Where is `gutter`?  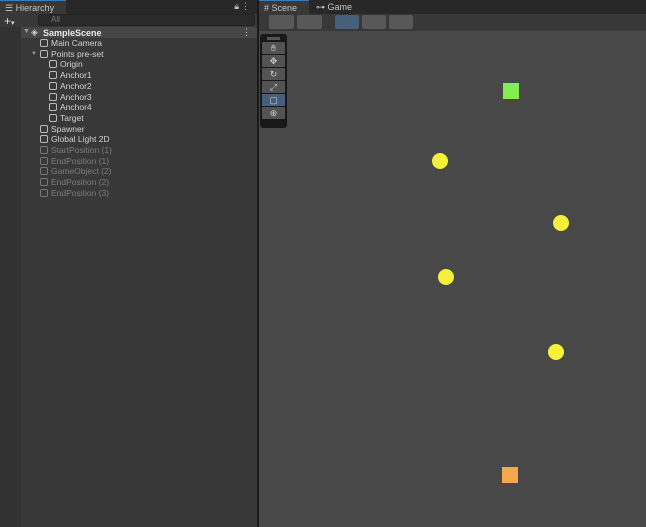 gutter is located at coordinates (10, 277).